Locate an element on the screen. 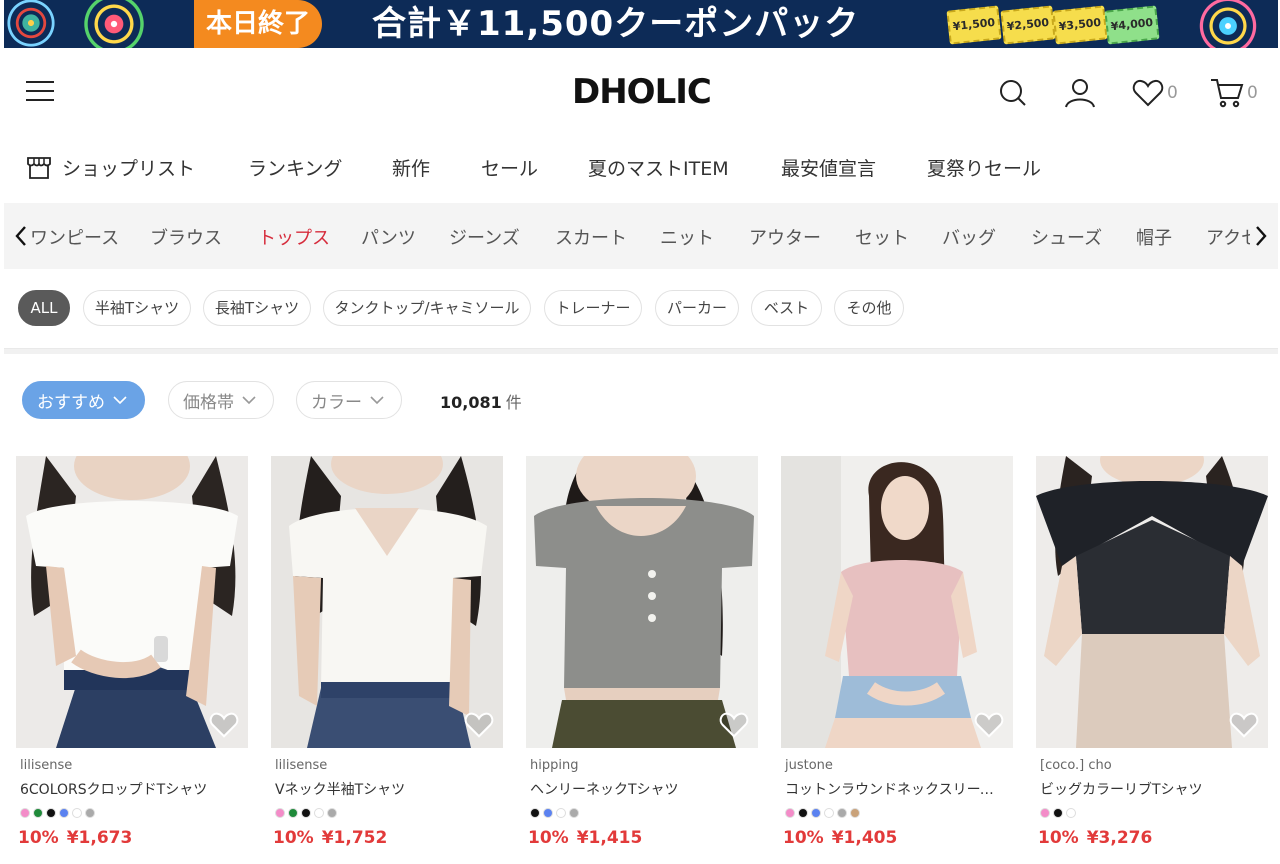  category-bag: バッグ is located at coordinates (969, 237).